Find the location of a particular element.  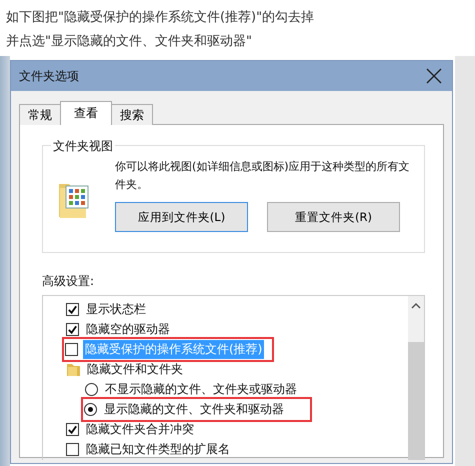

scroll-thumb is located at coordinates (416, 401).